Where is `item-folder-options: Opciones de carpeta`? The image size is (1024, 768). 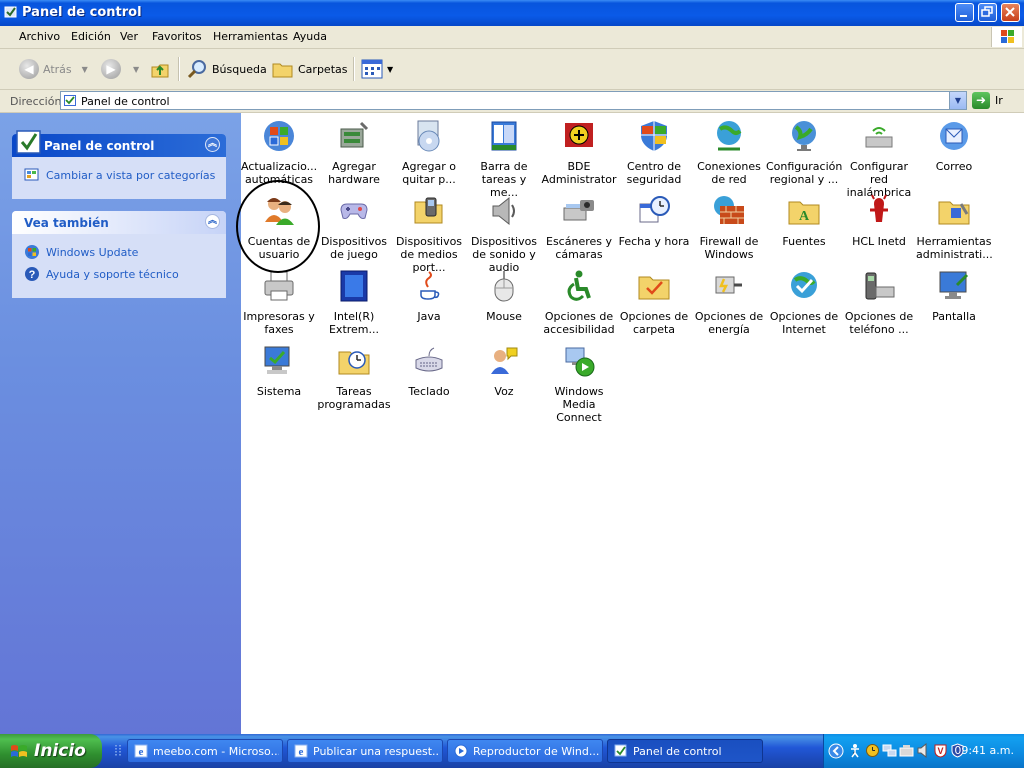
item-folder-options: Opciones de carpeta is located at coordinates (654, 302).